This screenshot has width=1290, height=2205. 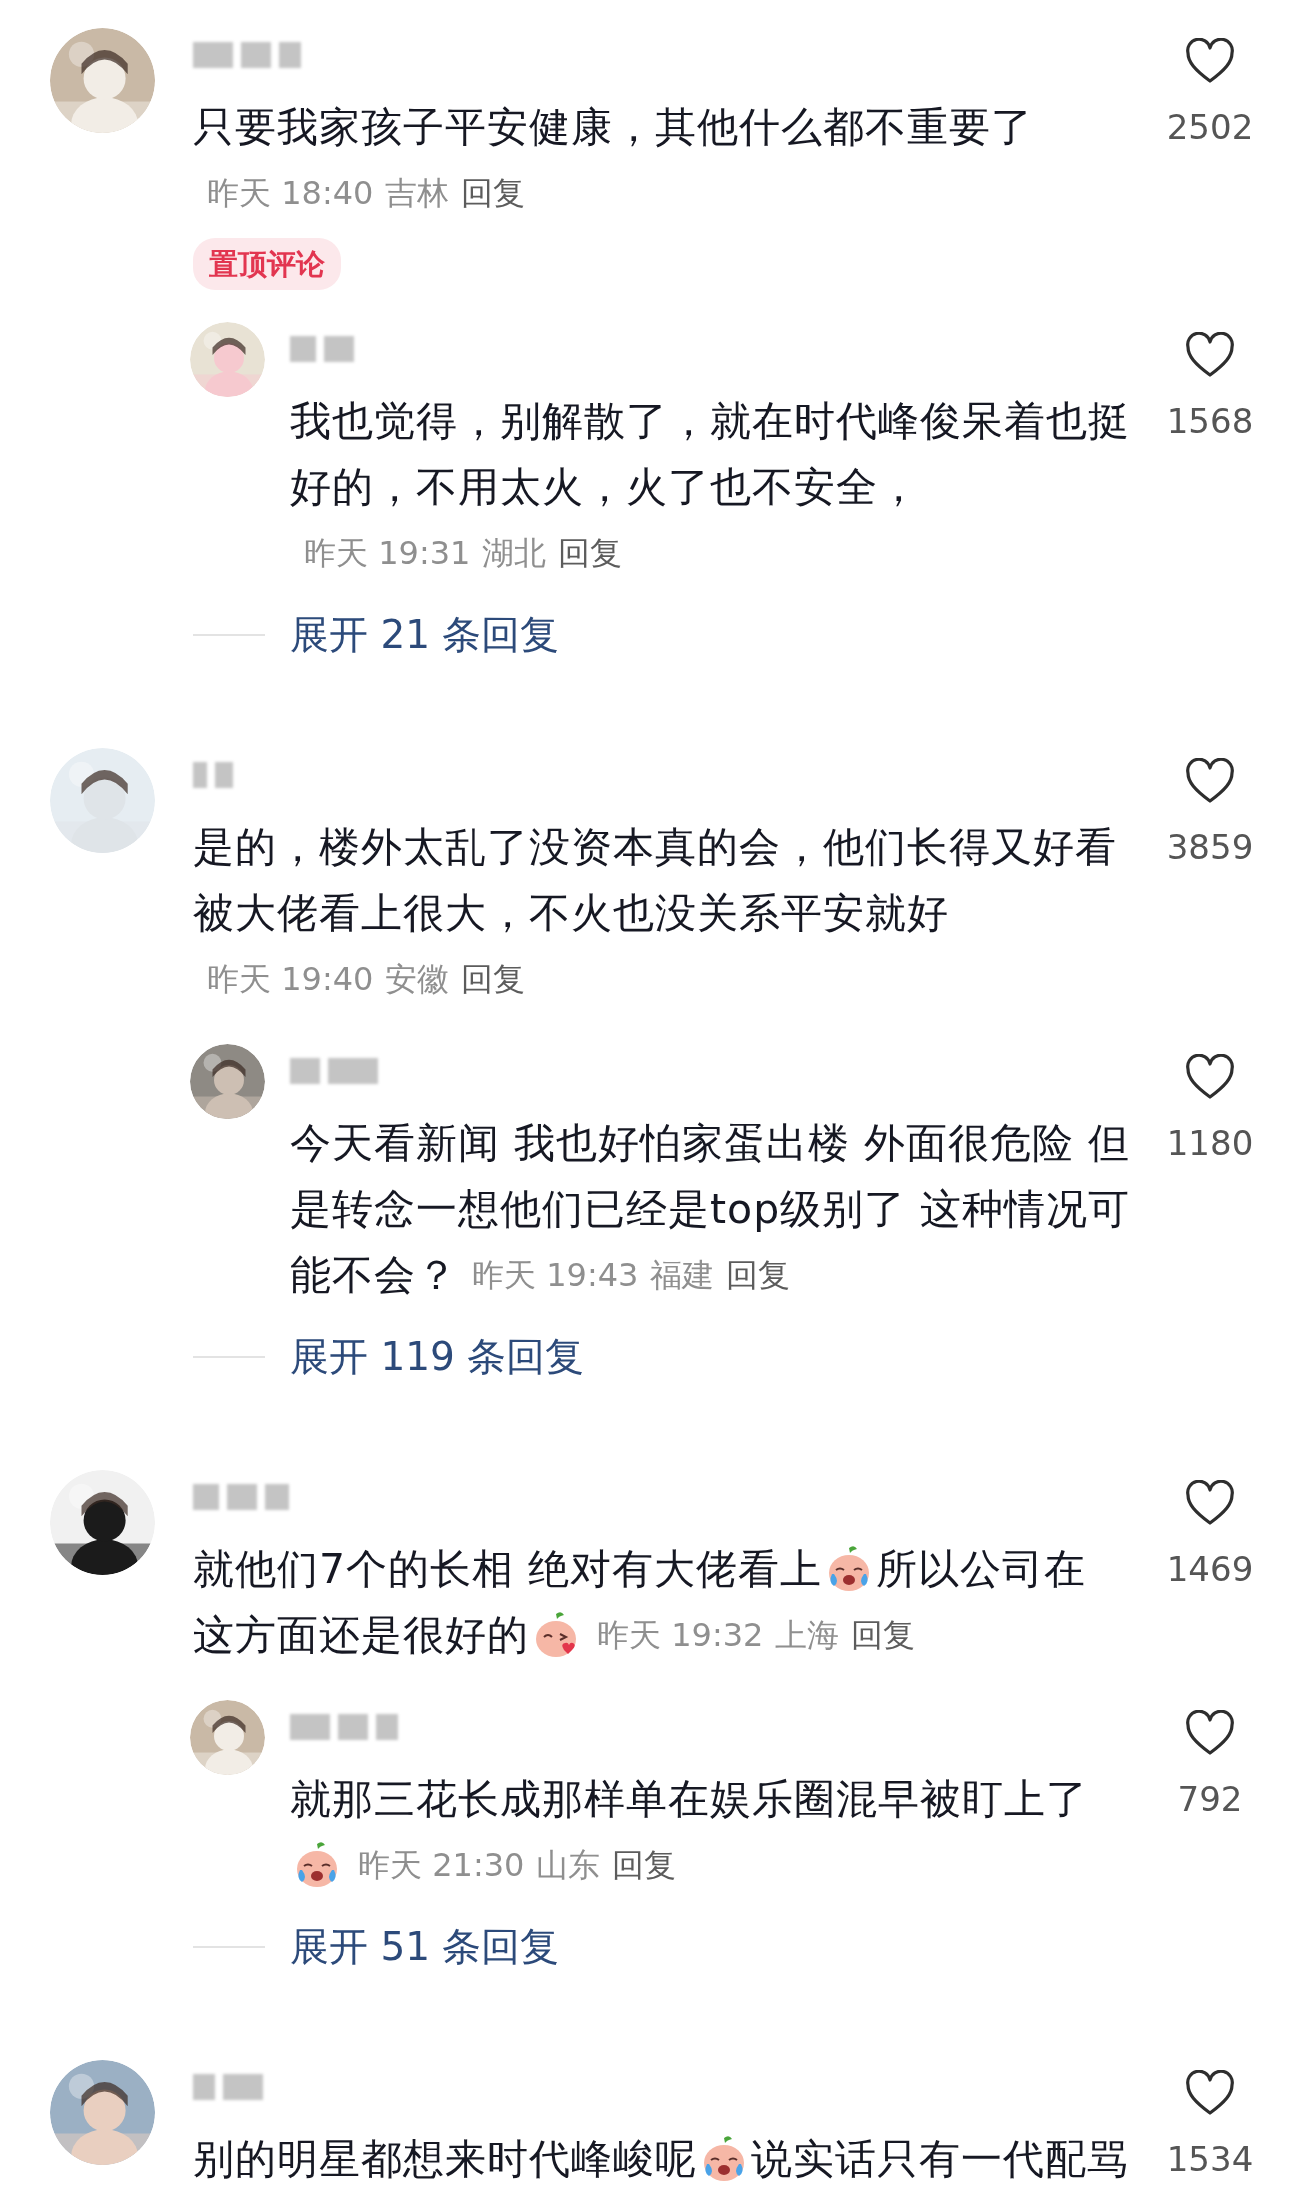 What do you see at coordinates (710, 421) in the screenshot?
I see `comment-text: 我也觉得，别解散了，就在时代峰俊呆着也挺` at bounding box center [710, 421].